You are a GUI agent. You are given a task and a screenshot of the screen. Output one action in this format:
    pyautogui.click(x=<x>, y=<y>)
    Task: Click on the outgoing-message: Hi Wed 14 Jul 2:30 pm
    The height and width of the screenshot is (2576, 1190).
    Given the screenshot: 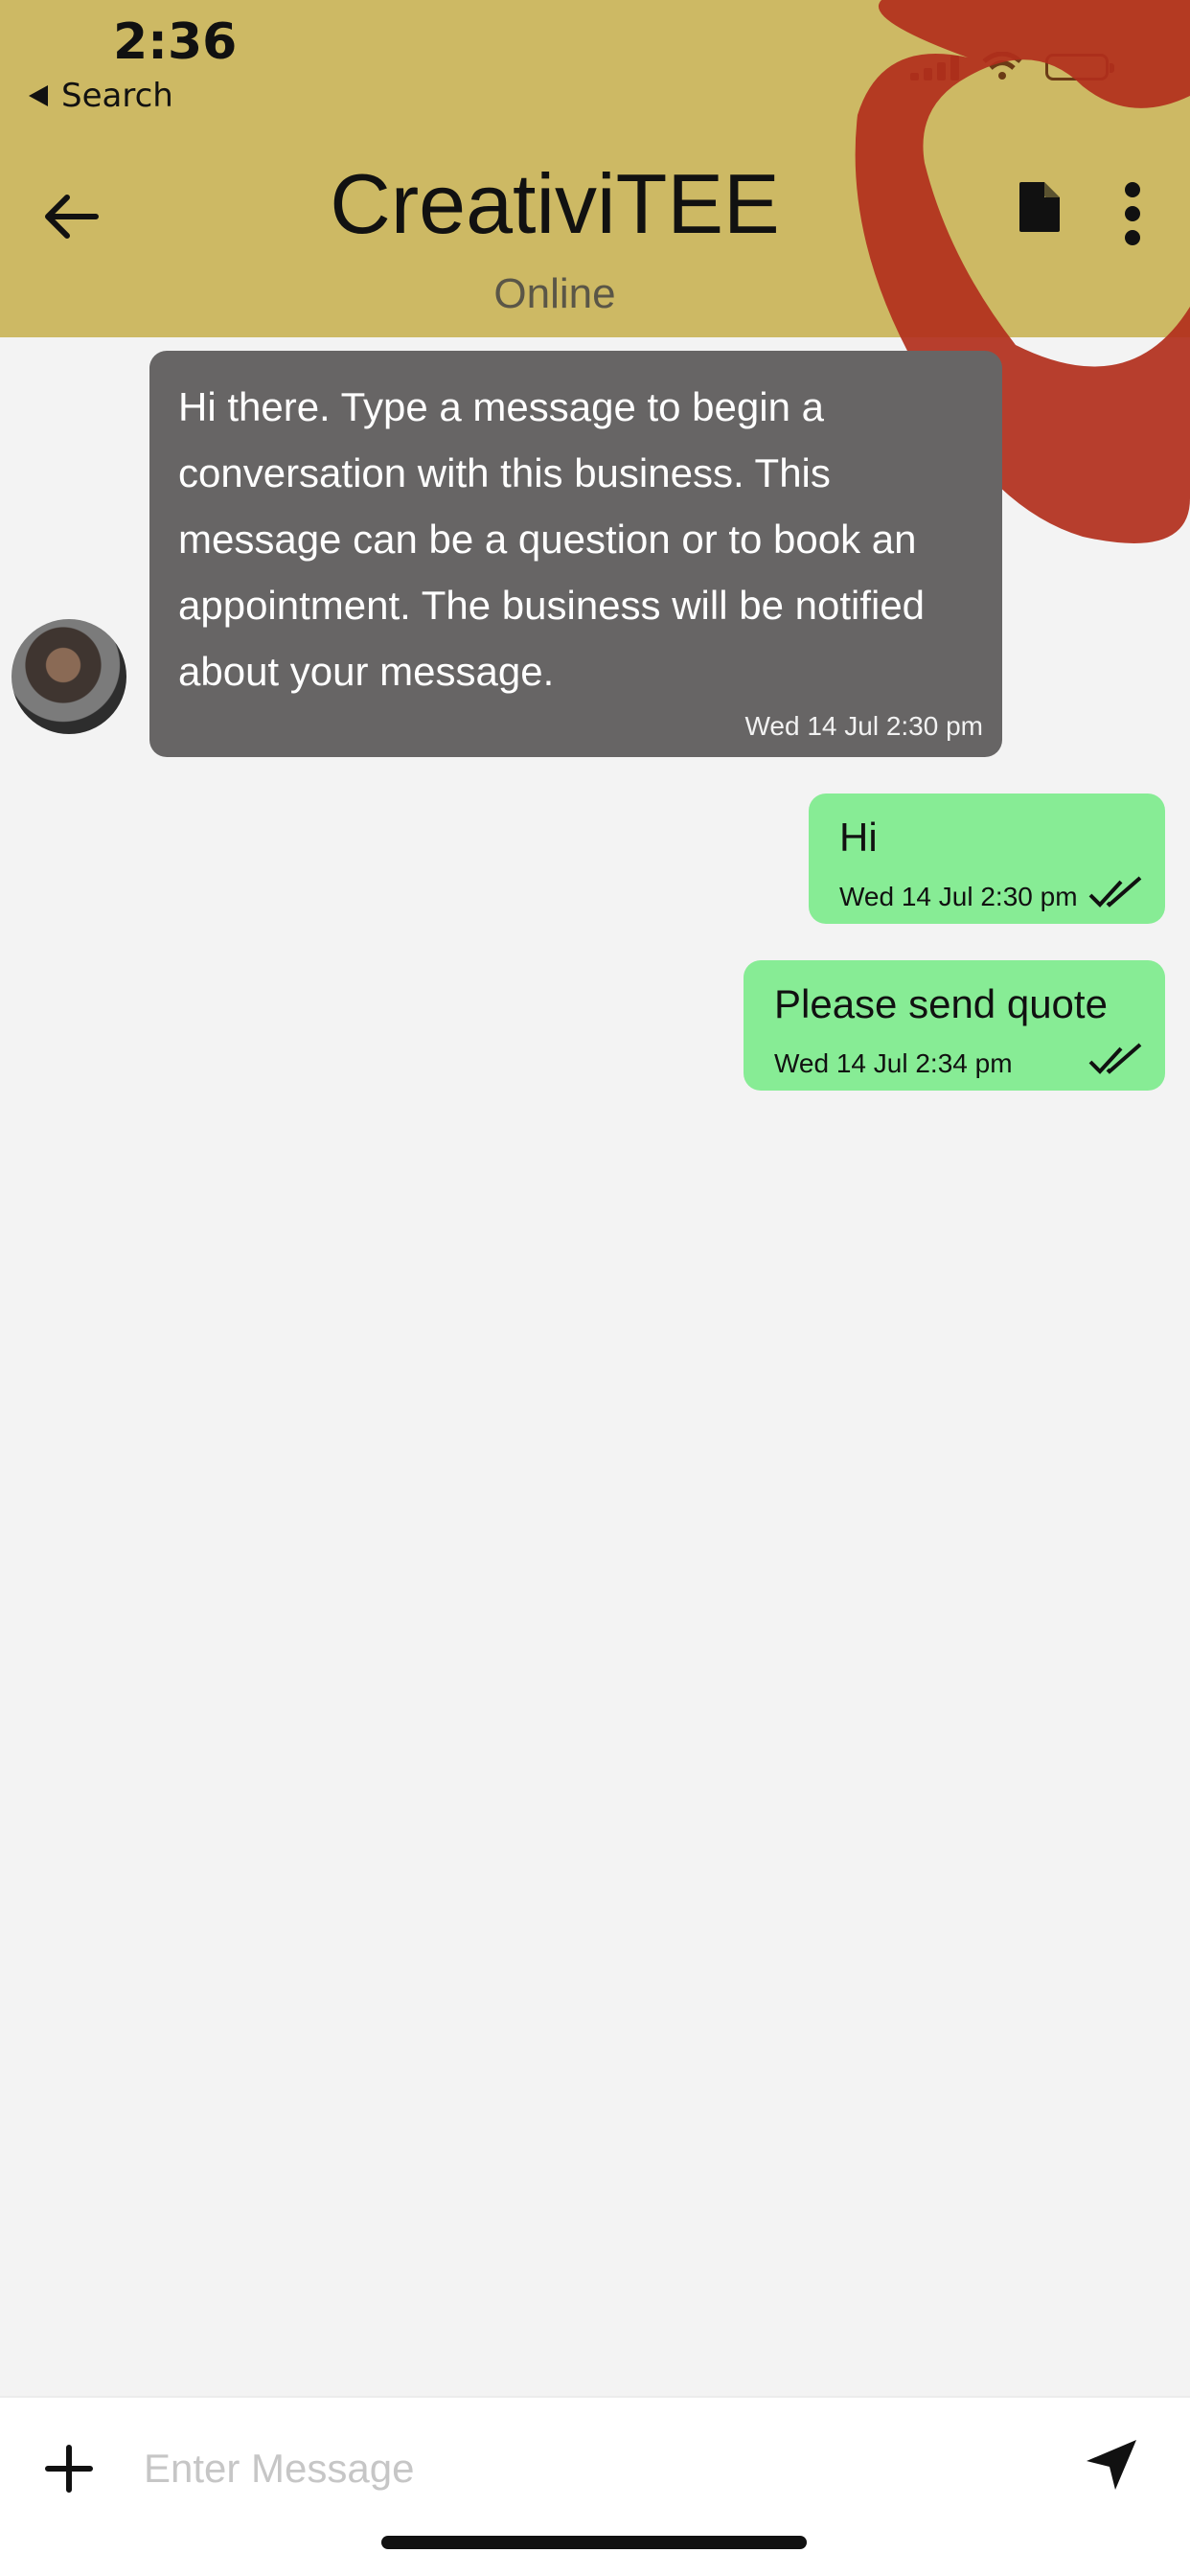 What is the action you would take?
    pyautogui.click(x=987, y=859)
    